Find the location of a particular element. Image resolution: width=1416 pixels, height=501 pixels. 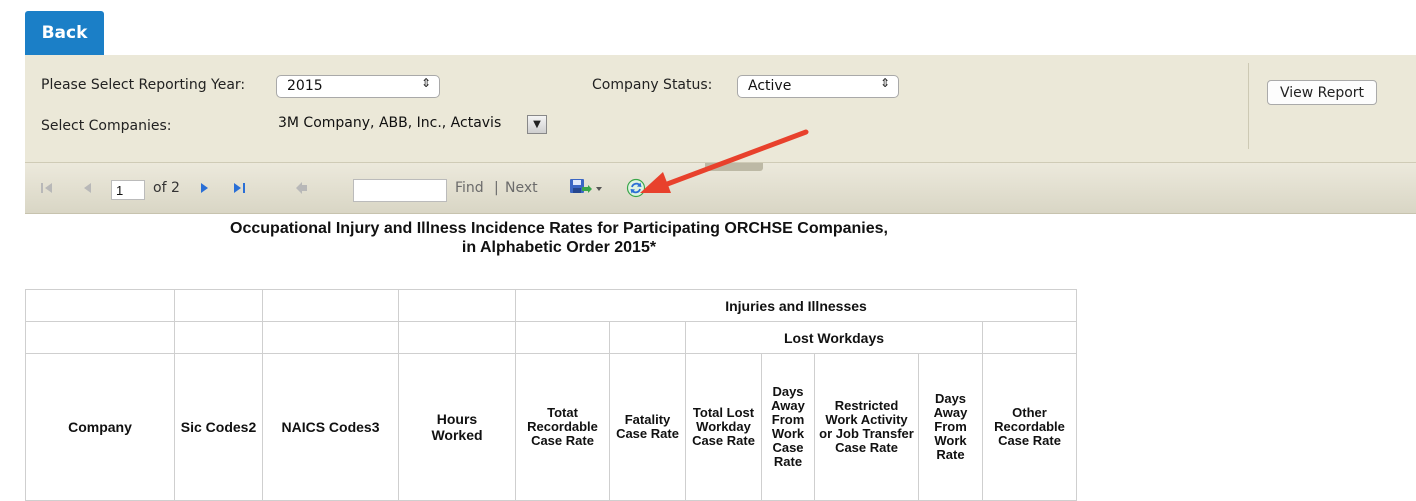

col-sic-codes: Sic Codes2 is located at coordinates (218, 427).